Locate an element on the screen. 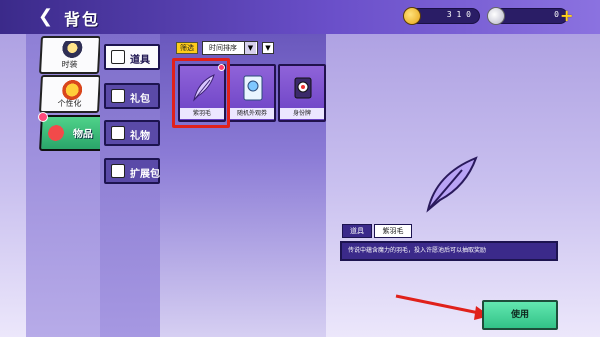 The height and width of the screenshot is (337, 600). item-card: 身份牌 is located at coordinates (302, 93).